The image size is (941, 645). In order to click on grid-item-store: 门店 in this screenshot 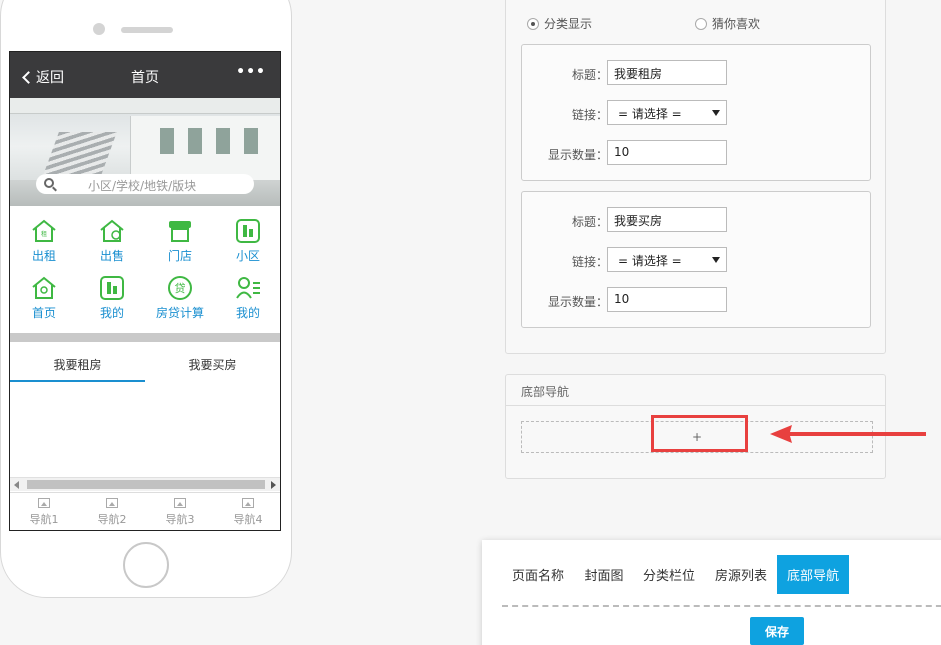, I will do `click(180, 241)`.